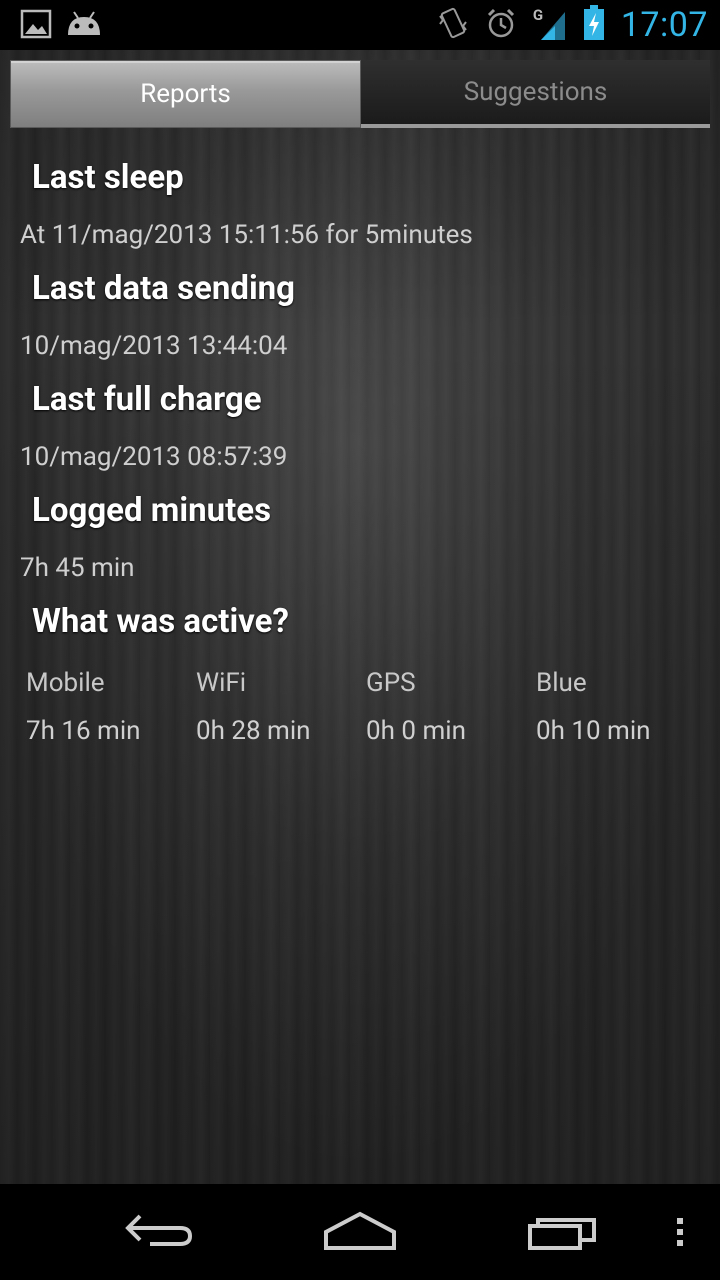  What do you see at coordinates (154, 346) in the screenshot?
I see `last-data-sending-value: 10/mag/2013 13:44:04` at bounding box center [154, 346].